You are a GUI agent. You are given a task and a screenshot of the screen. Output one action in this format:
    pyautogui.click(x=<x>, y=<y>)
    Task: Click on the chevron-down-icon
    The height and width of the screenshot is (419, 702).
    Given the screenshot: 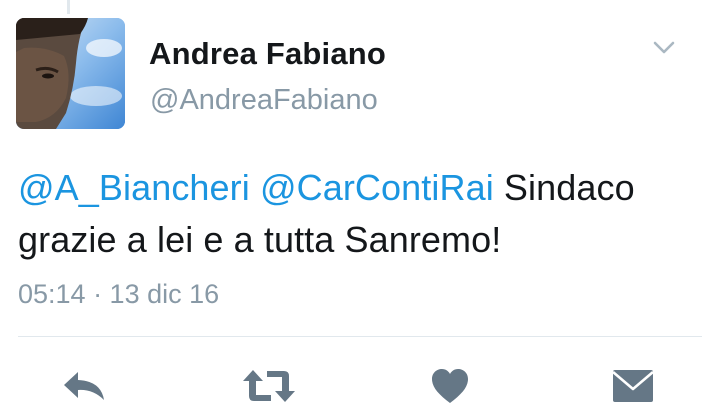 What is the action you would take?
    pyautogui.click(x=664, y=48)
    